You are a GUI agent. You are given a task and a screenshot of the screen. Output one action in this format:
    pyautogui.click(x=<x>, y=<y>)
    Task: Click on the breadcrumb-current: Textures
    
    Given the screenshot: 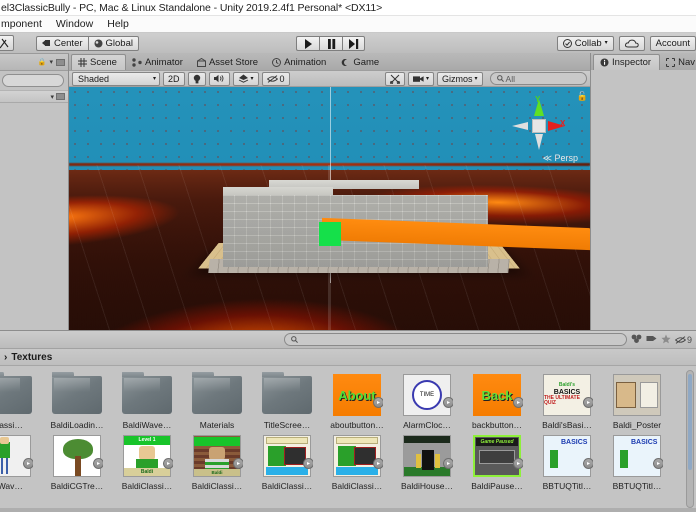 What is the action you would take?
    pyautogui.click(x=31, y=357)
    